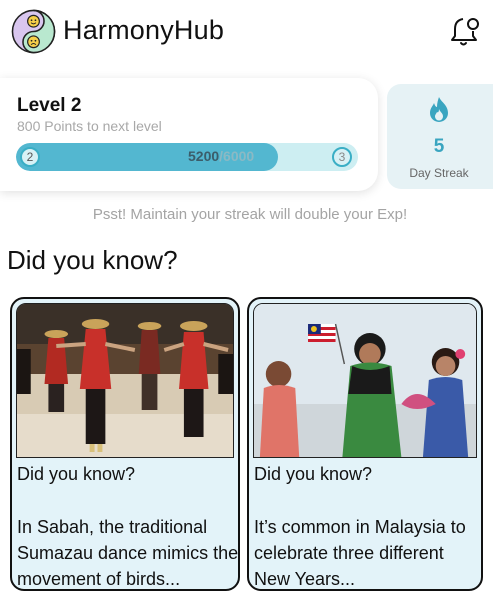  I want to click on level-title: Level 2, so click(49, 105).